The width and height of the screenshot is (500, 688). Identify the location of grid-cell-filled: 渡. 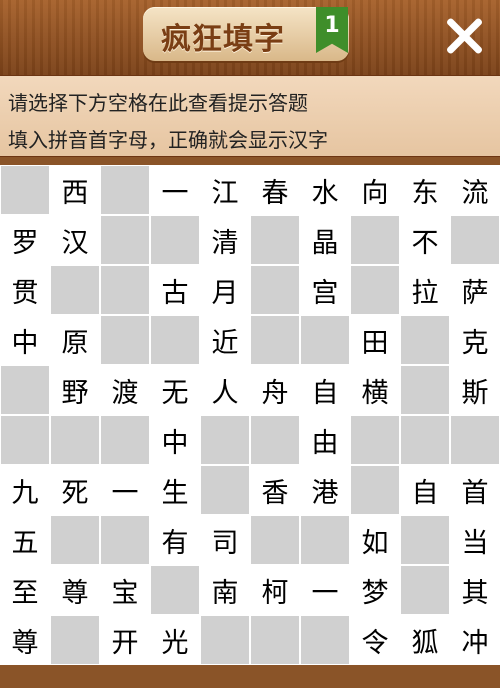
(125, 390).